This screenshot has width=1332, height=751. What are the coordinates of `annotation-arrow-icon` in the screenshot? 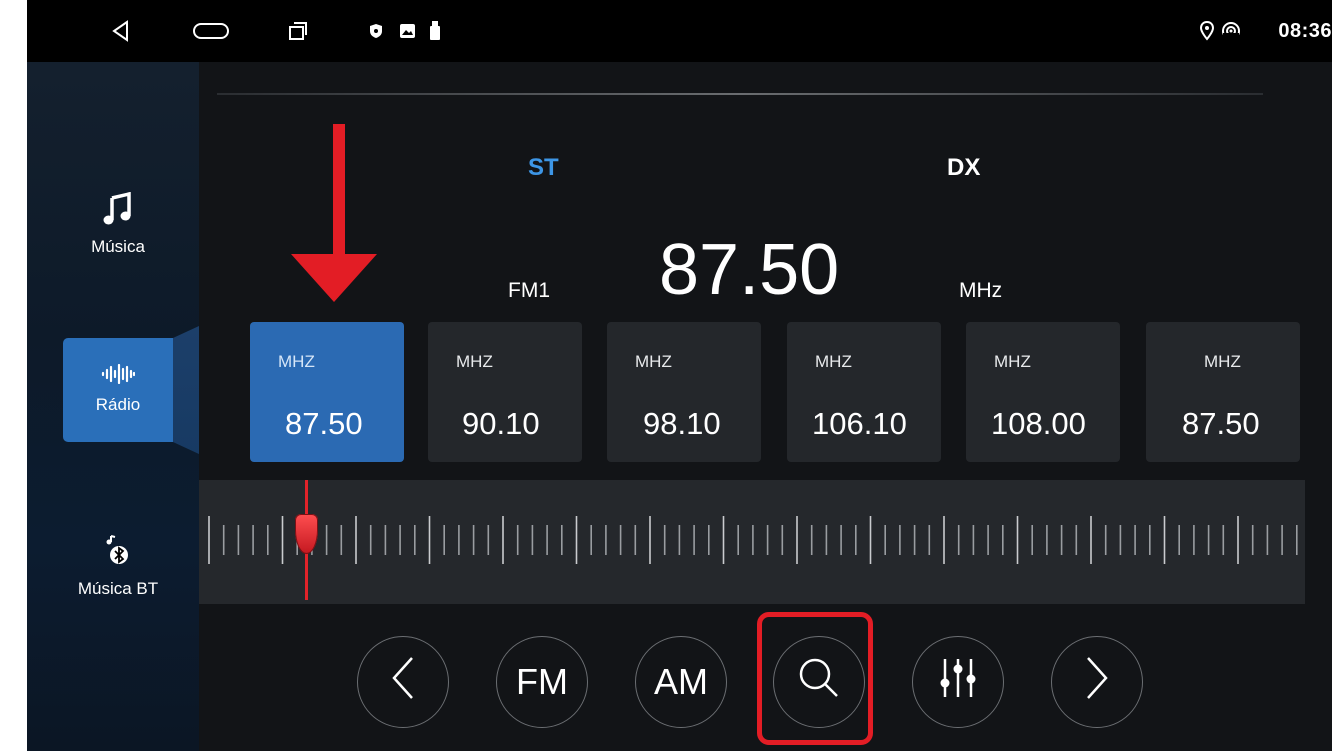 It's located at (334, 213).